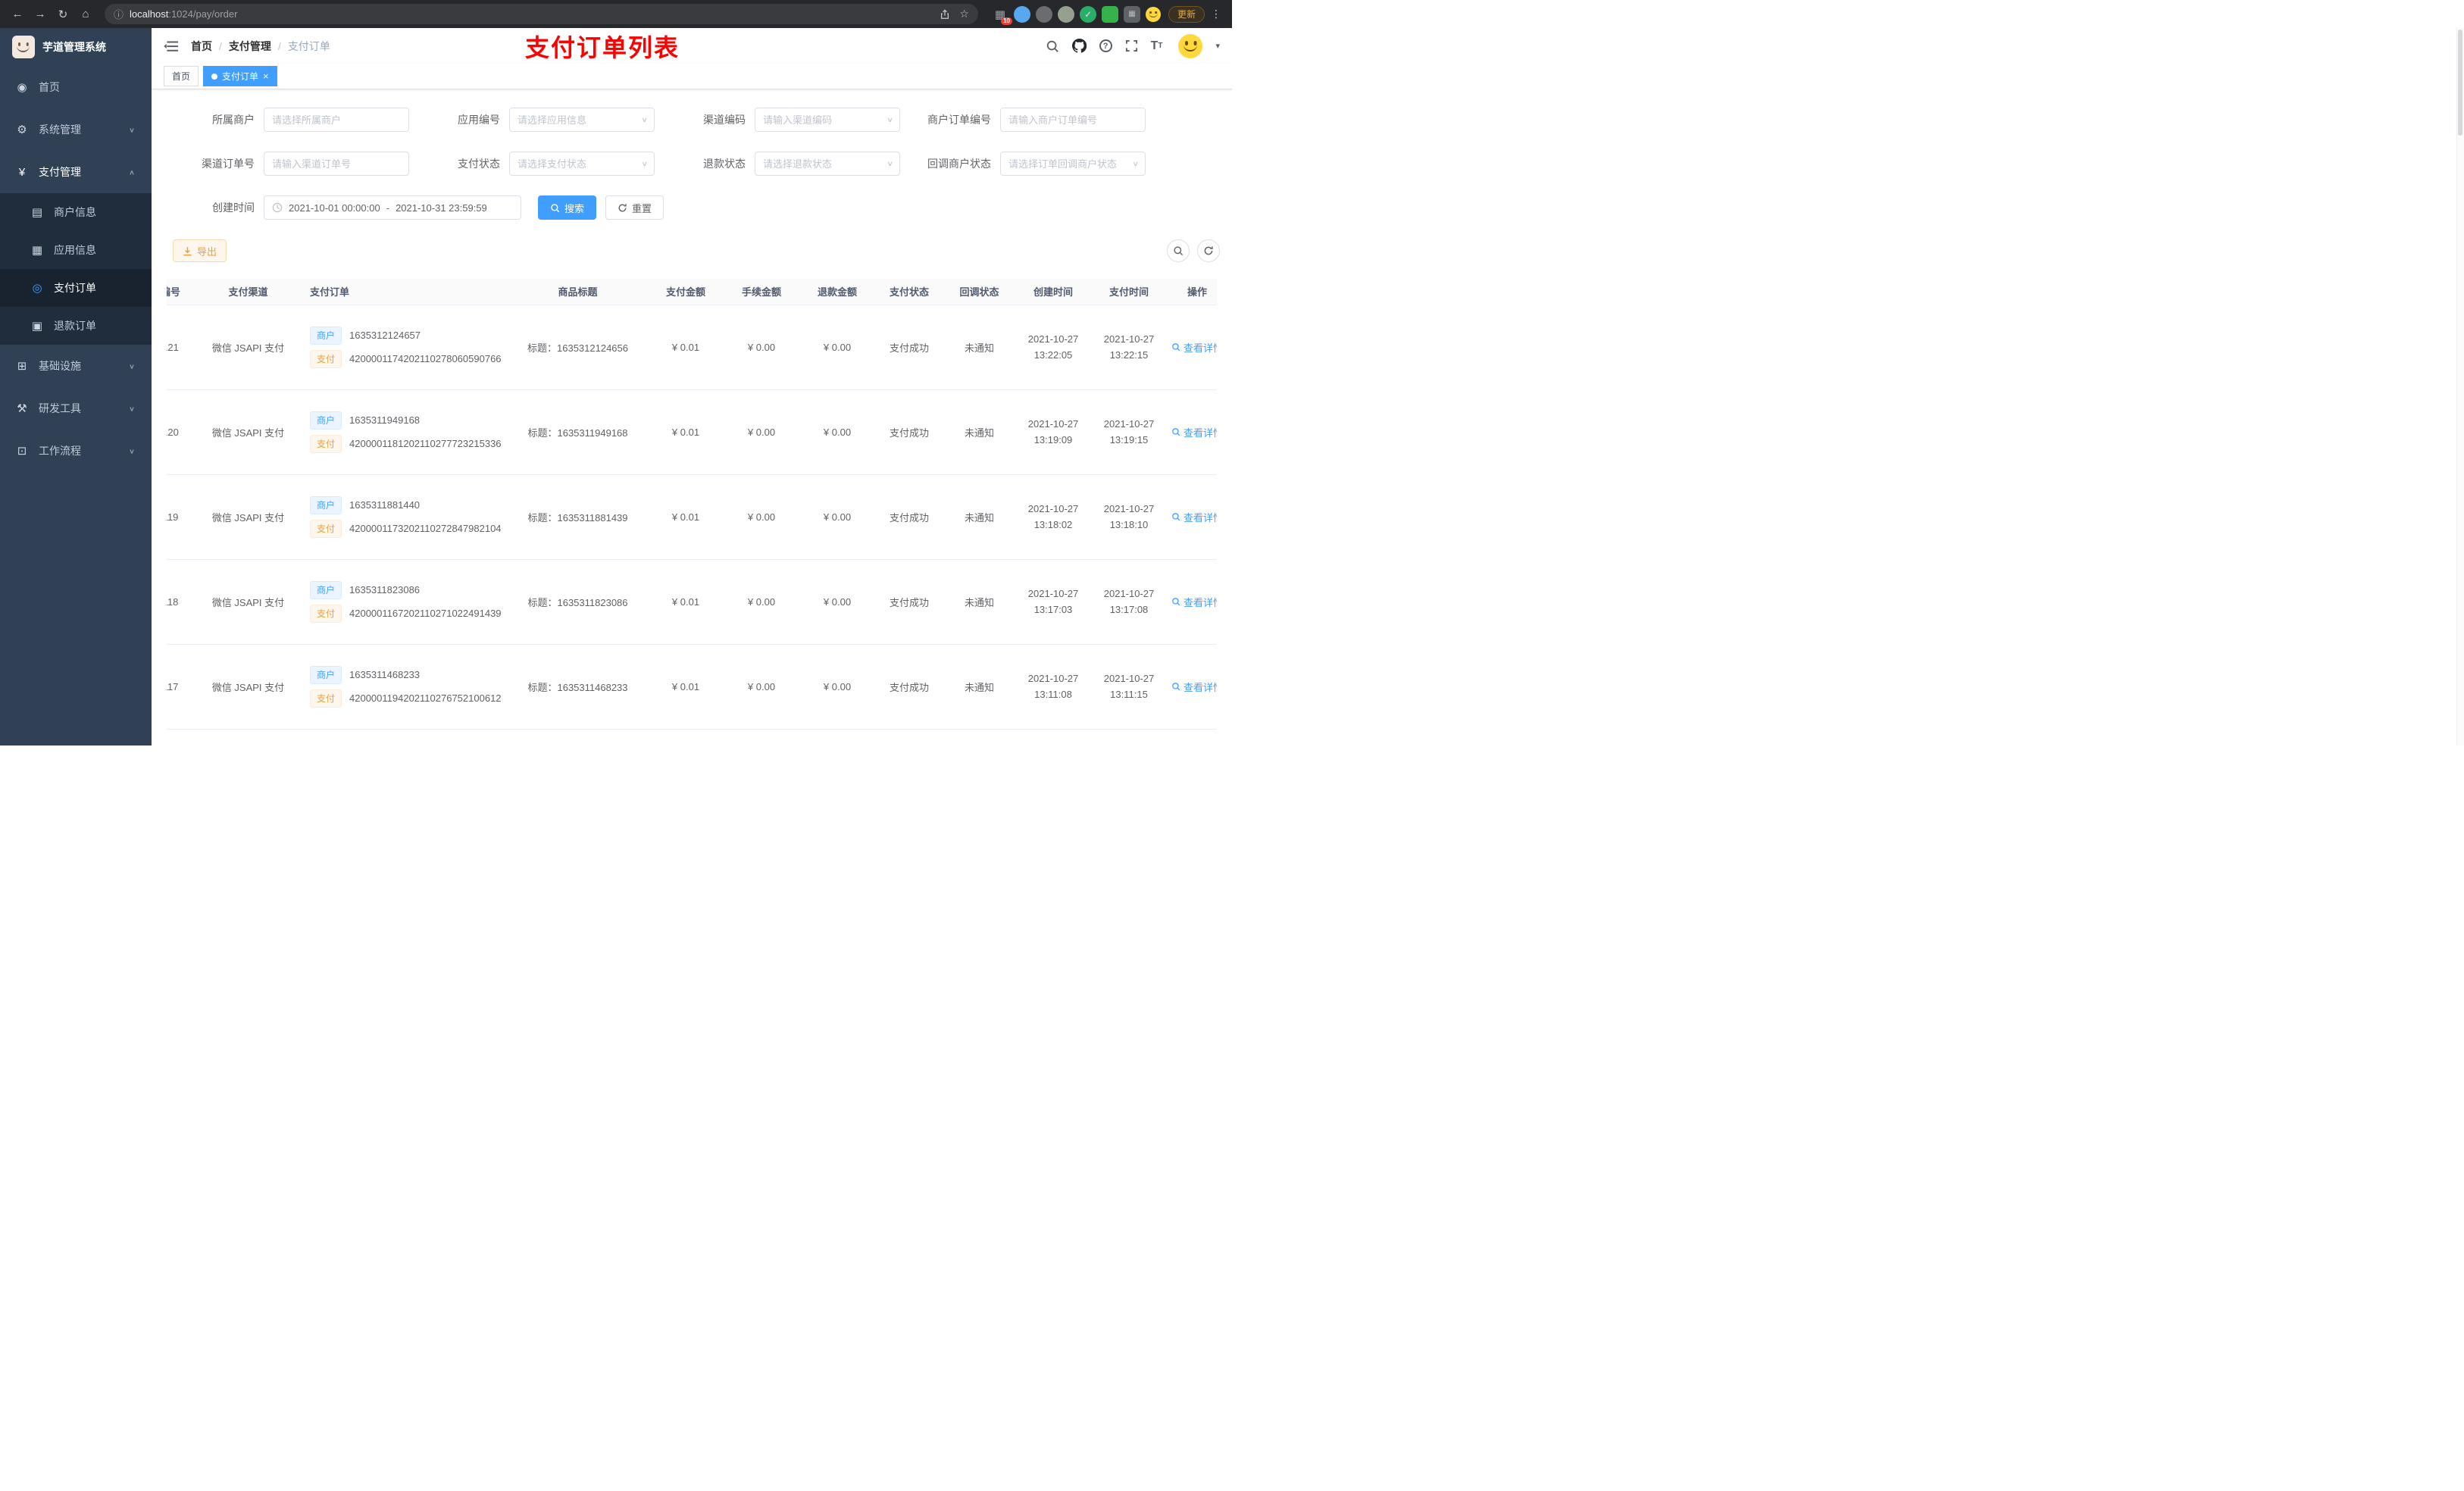 The width and height of the screenshot is (2464, 1491). I want to click on page-scrollbar, so click(2460, 387).